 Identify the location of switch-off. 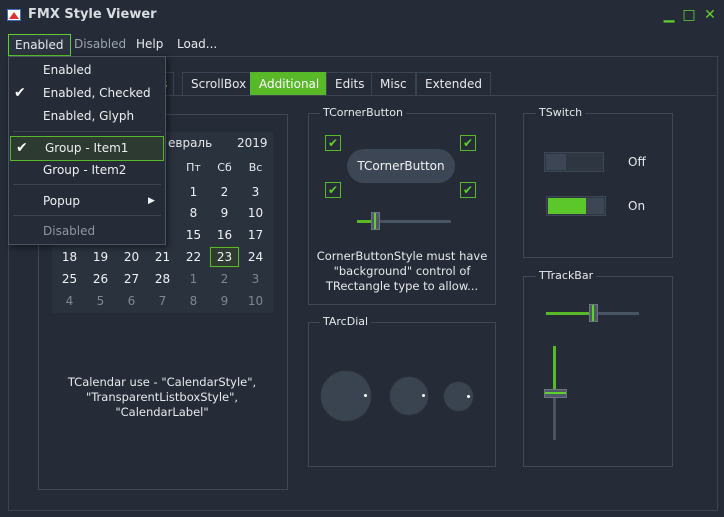
(574, 162).